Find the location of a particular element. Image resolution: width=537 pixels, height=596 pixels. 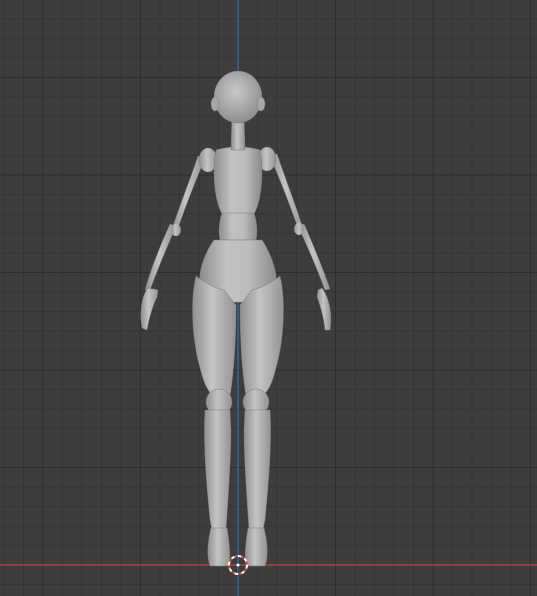

chest is located at coordinates (238, 180).